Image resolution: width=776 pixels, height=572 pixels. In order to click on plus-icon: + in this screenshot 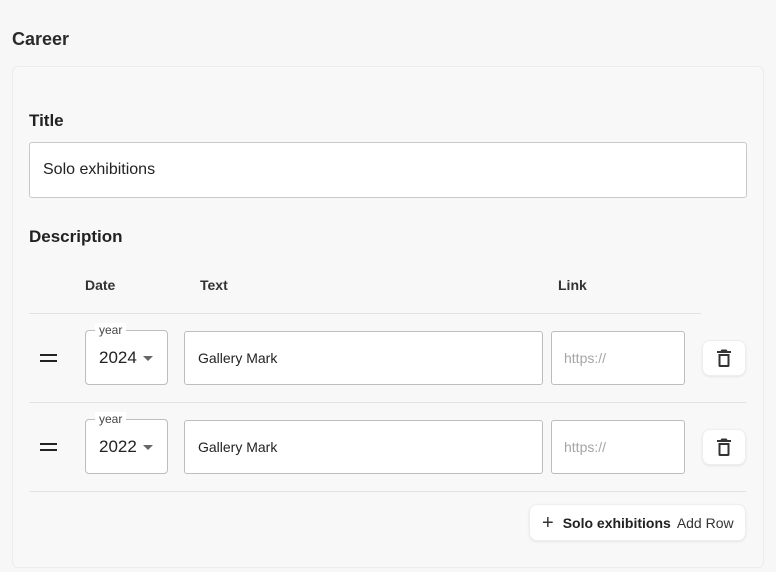, I will do `click(548, 522)`.